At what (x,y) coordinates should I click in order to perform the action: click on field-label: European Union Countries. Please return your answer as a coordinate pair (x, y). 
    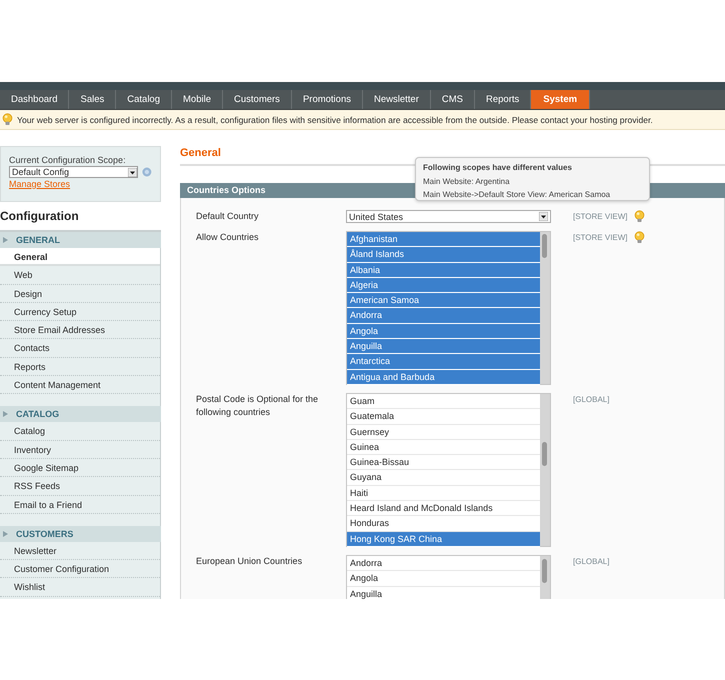
    Looking at the image, I should click on (250, 561).